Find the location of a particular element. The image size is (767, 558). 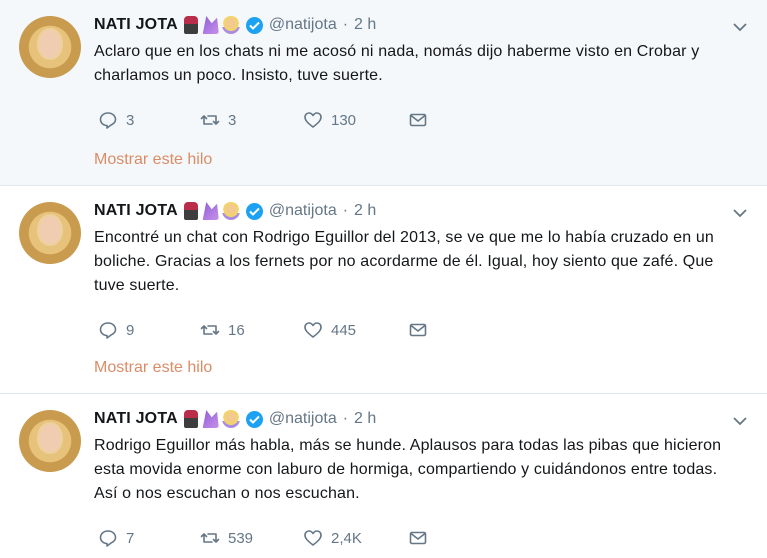

like-count: 2,4K is located at coordinates (346, 538).